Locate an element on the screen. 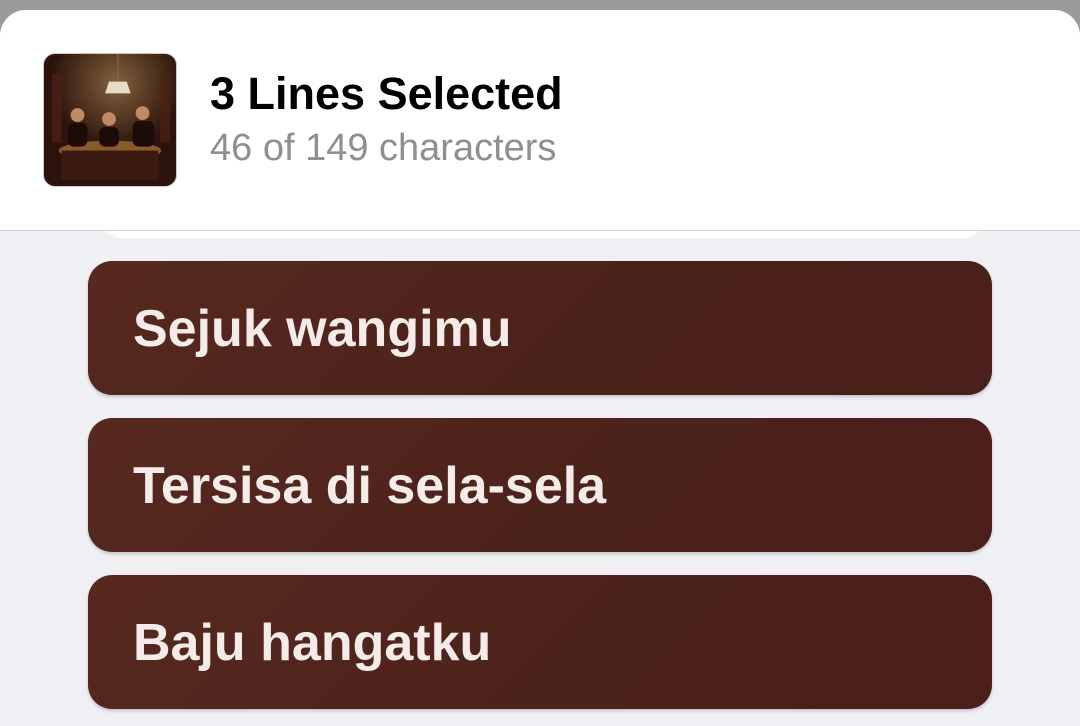 The width and height of the screenshot is (1080, 726). lyric-line-text: Sejuk wangimu is located at coordinates (322, 329).